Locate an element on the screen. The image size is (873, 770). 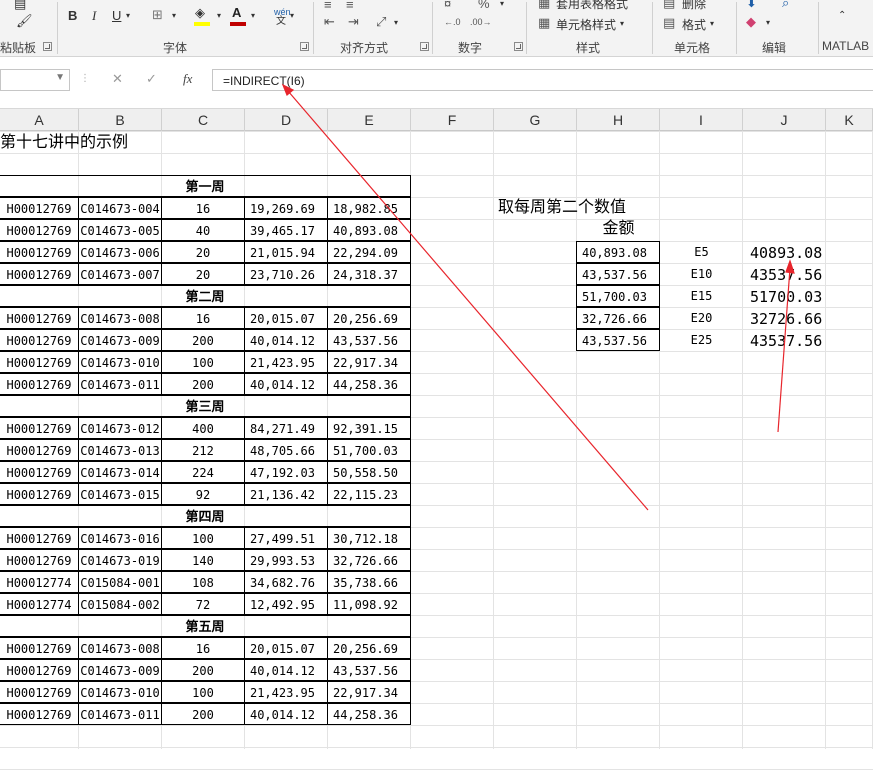
side-reference: E25 is located at coordinates (701, 340).